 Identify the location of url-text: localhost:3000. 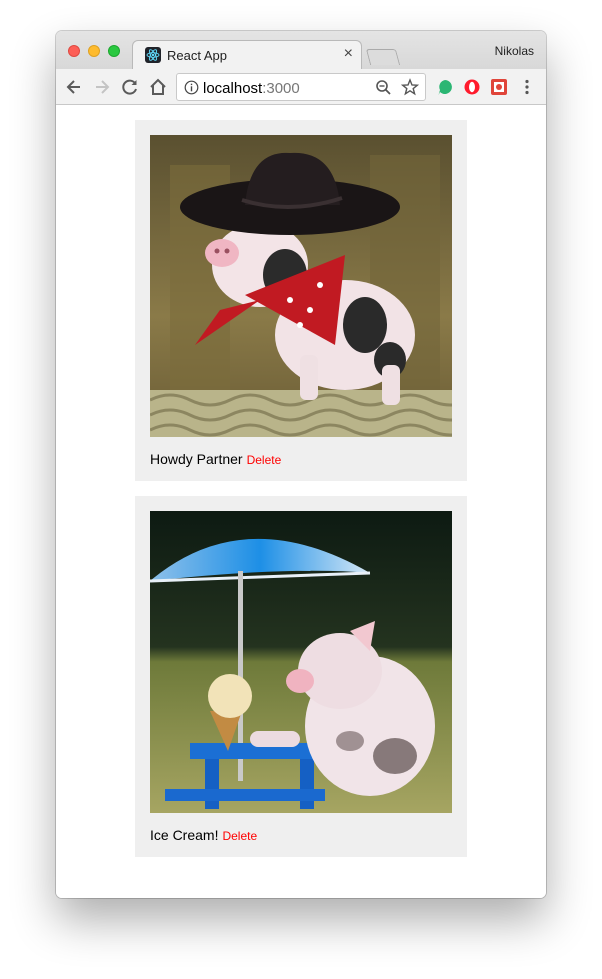
(251, 88).